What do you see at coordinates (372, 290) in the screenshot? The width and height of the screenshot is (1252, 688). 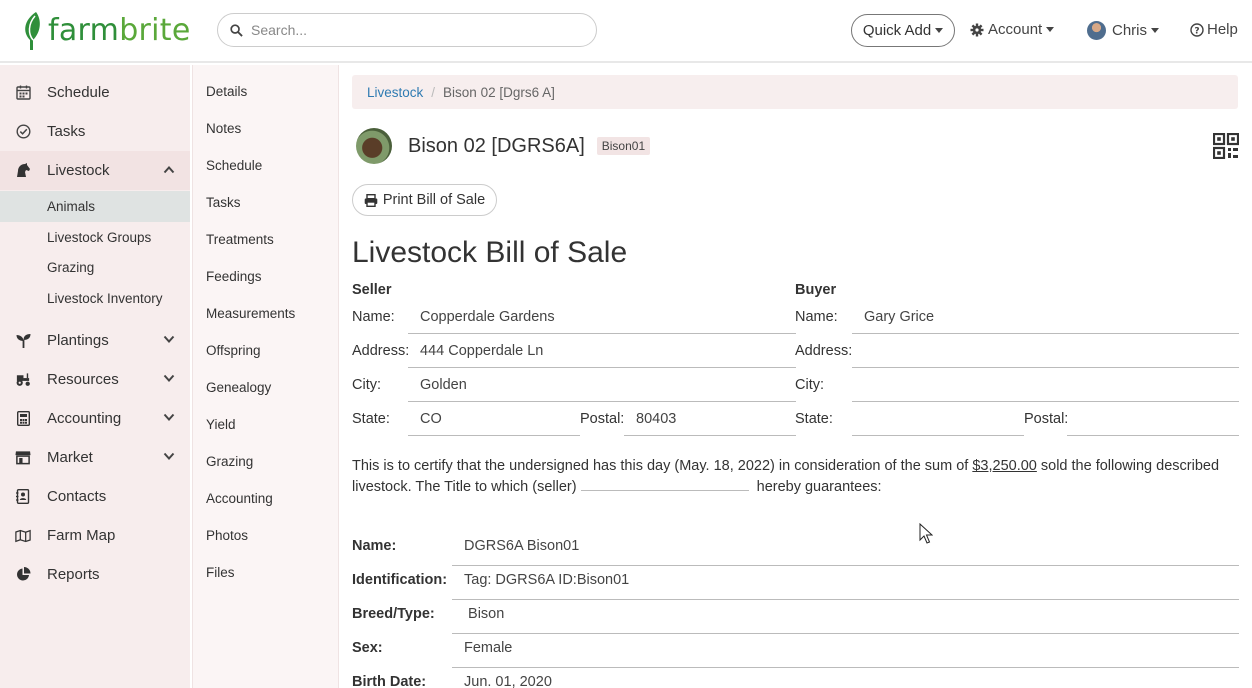 I see `seller-heading: Seller` at bounding box center [372, 290].